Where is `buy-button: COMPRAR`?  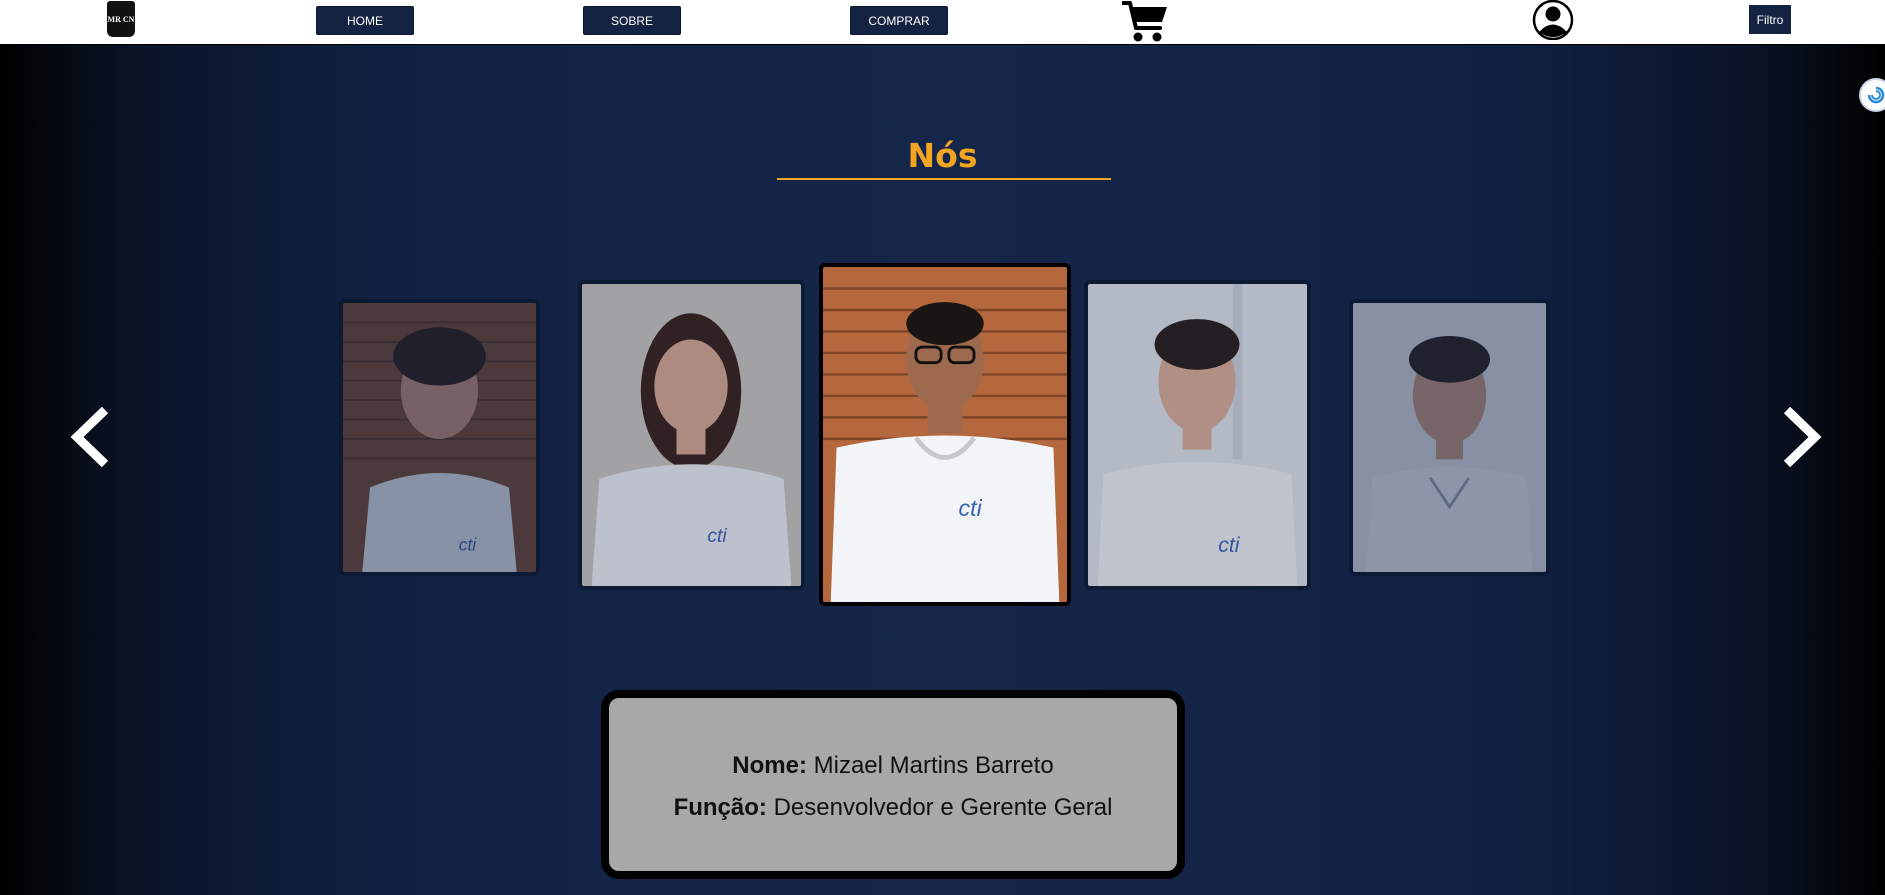 buy-button: COMPRAR is located at coordinates (899, 20).